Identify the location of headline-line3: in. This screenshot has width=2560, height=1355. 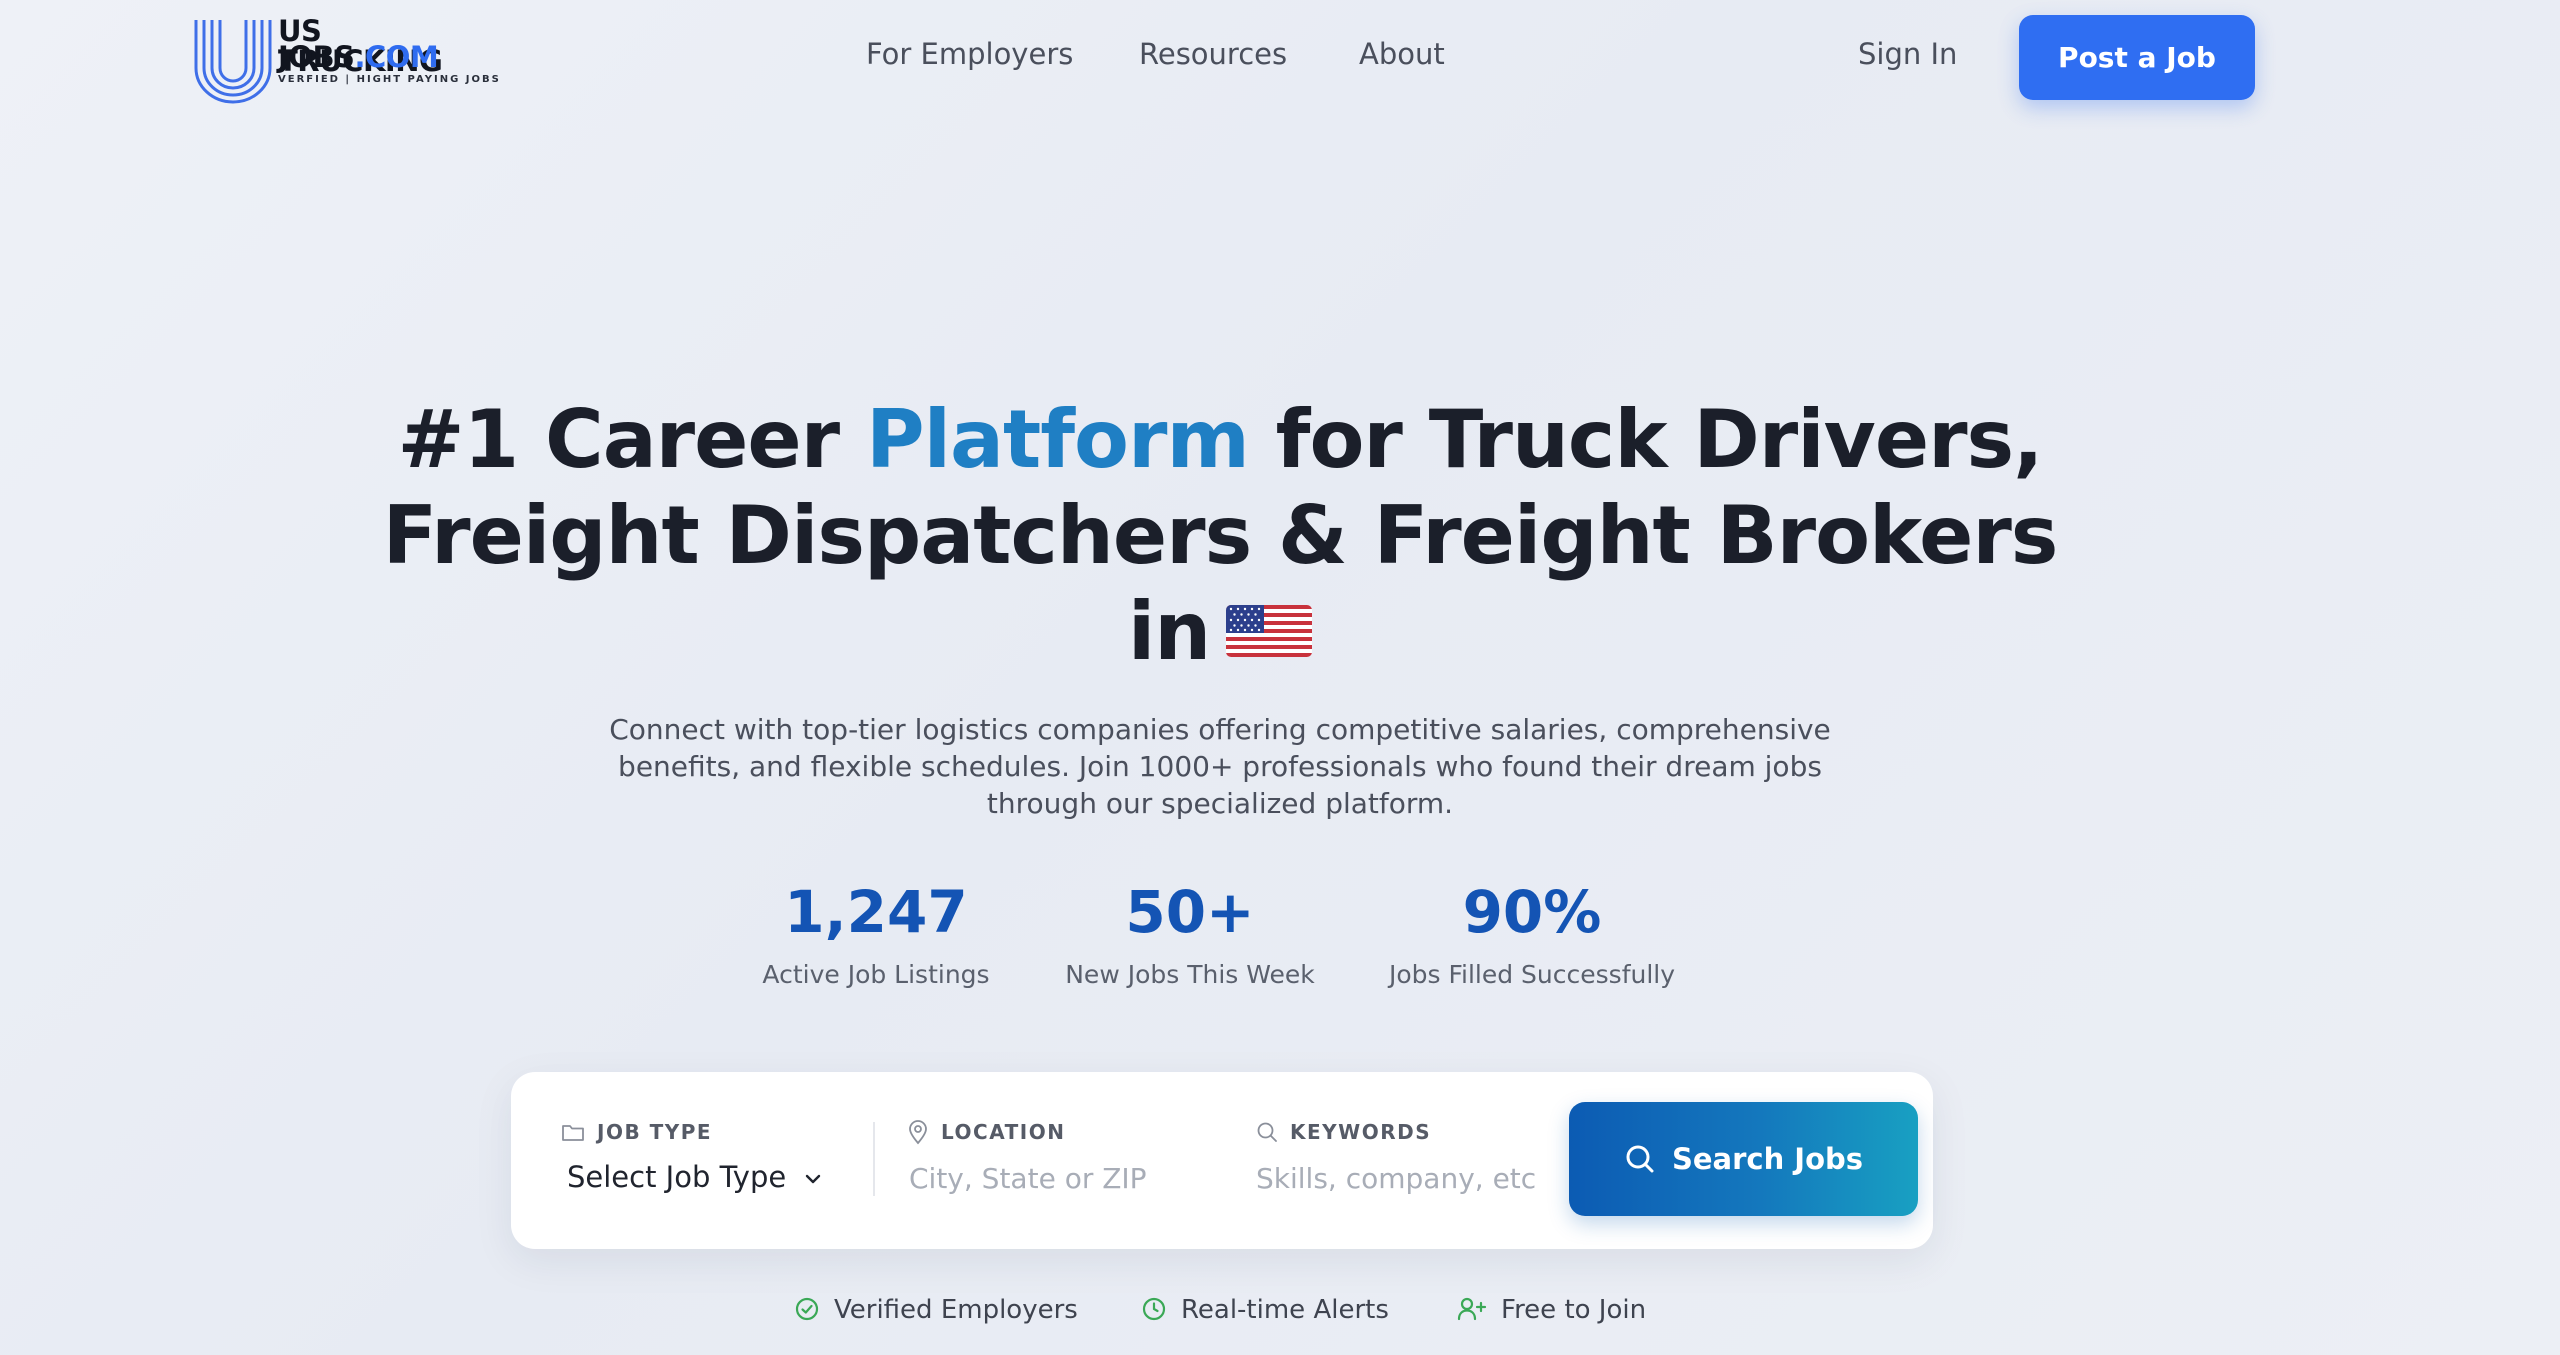
(1169, 631).